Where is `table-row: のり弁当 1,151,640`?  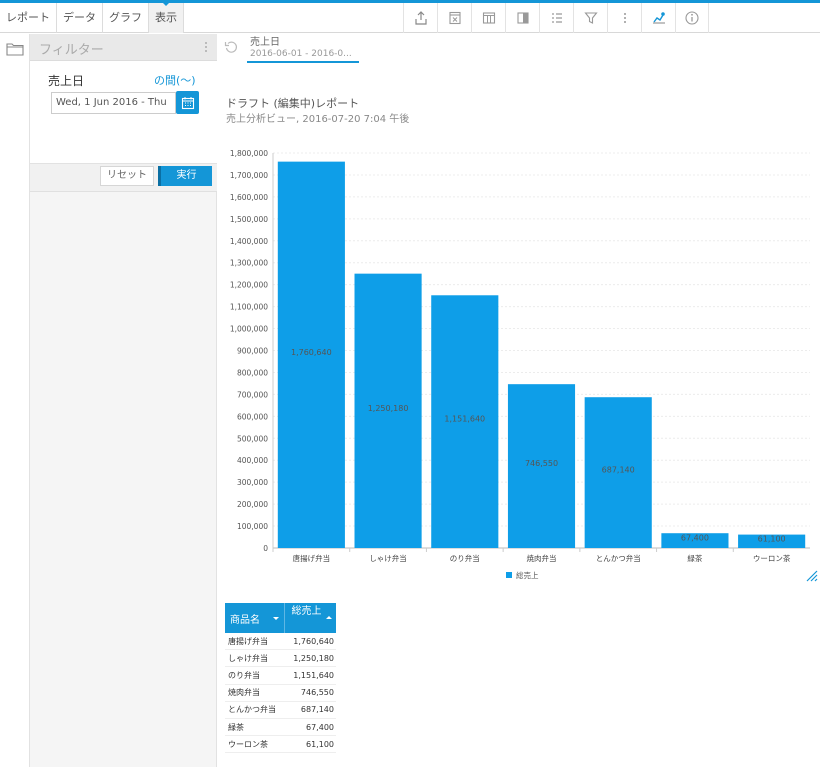 table-row: のり弁当 1,151,640 is located at coordinates (280, 676).